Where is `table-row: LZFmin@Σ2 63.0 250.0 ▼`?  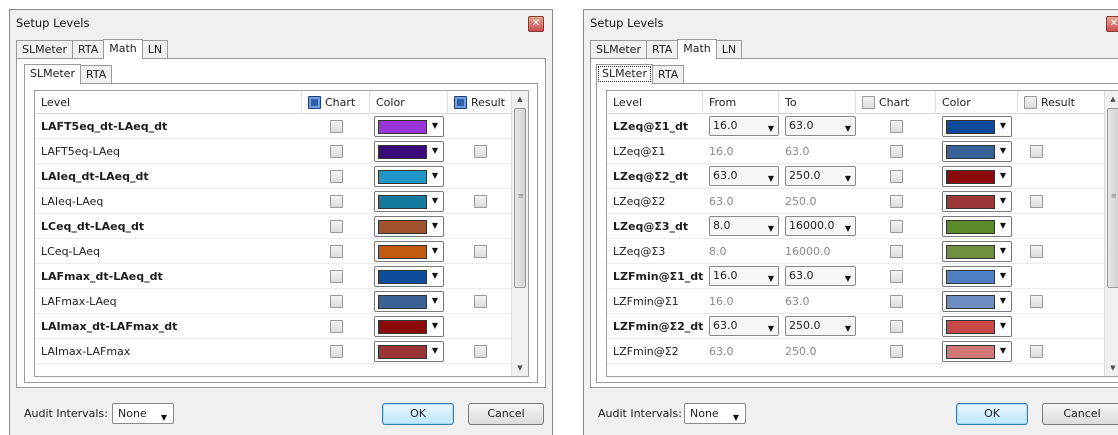 table-row: LZFmin@Σ2 63.0 250.0 ▼ is located at coordinates (856, 351).